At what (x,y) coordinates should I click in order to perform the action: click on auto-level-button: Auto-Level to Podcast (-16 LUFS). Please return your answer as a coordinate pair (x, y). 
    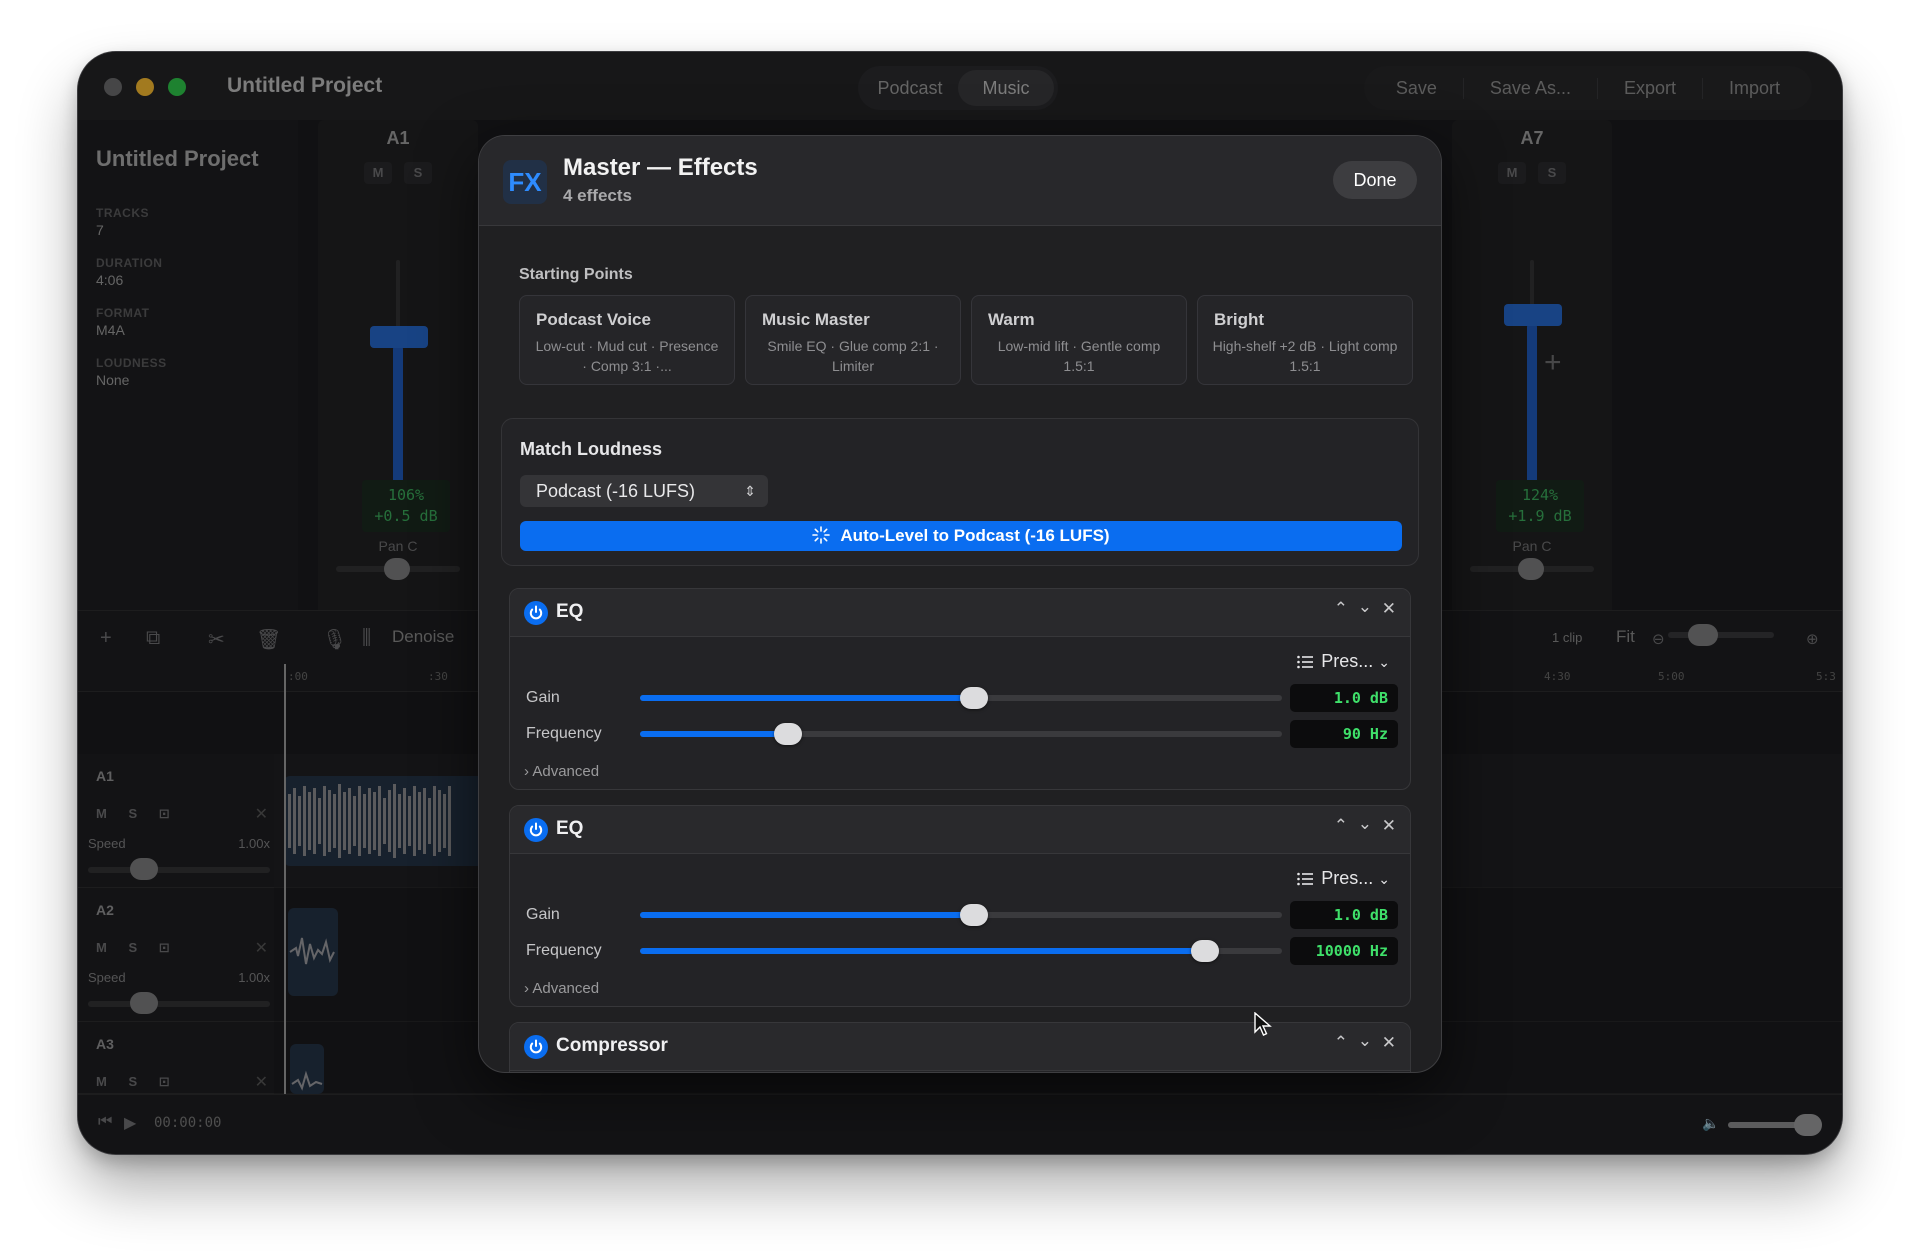
    Looking at the image, I should click on (961, 536).